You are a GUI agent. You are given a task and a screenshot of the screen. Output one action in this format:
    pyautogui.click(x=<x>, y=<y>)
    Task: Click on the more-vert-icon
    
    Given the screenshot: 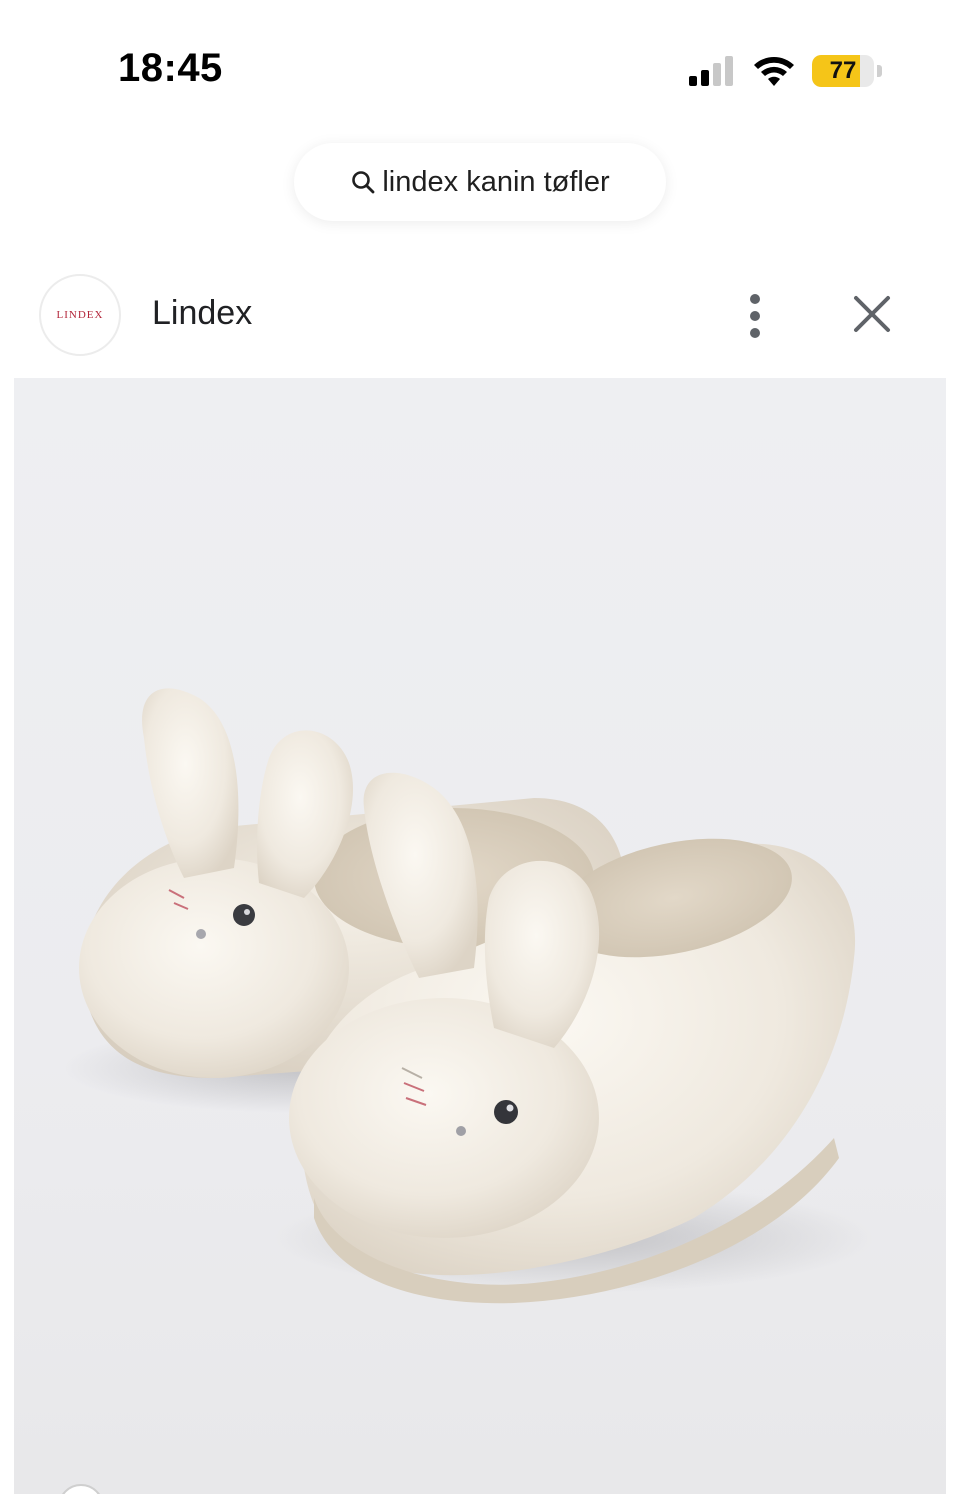 What is the action you would take?
    pyautogui.click(x=755, y=299)
    